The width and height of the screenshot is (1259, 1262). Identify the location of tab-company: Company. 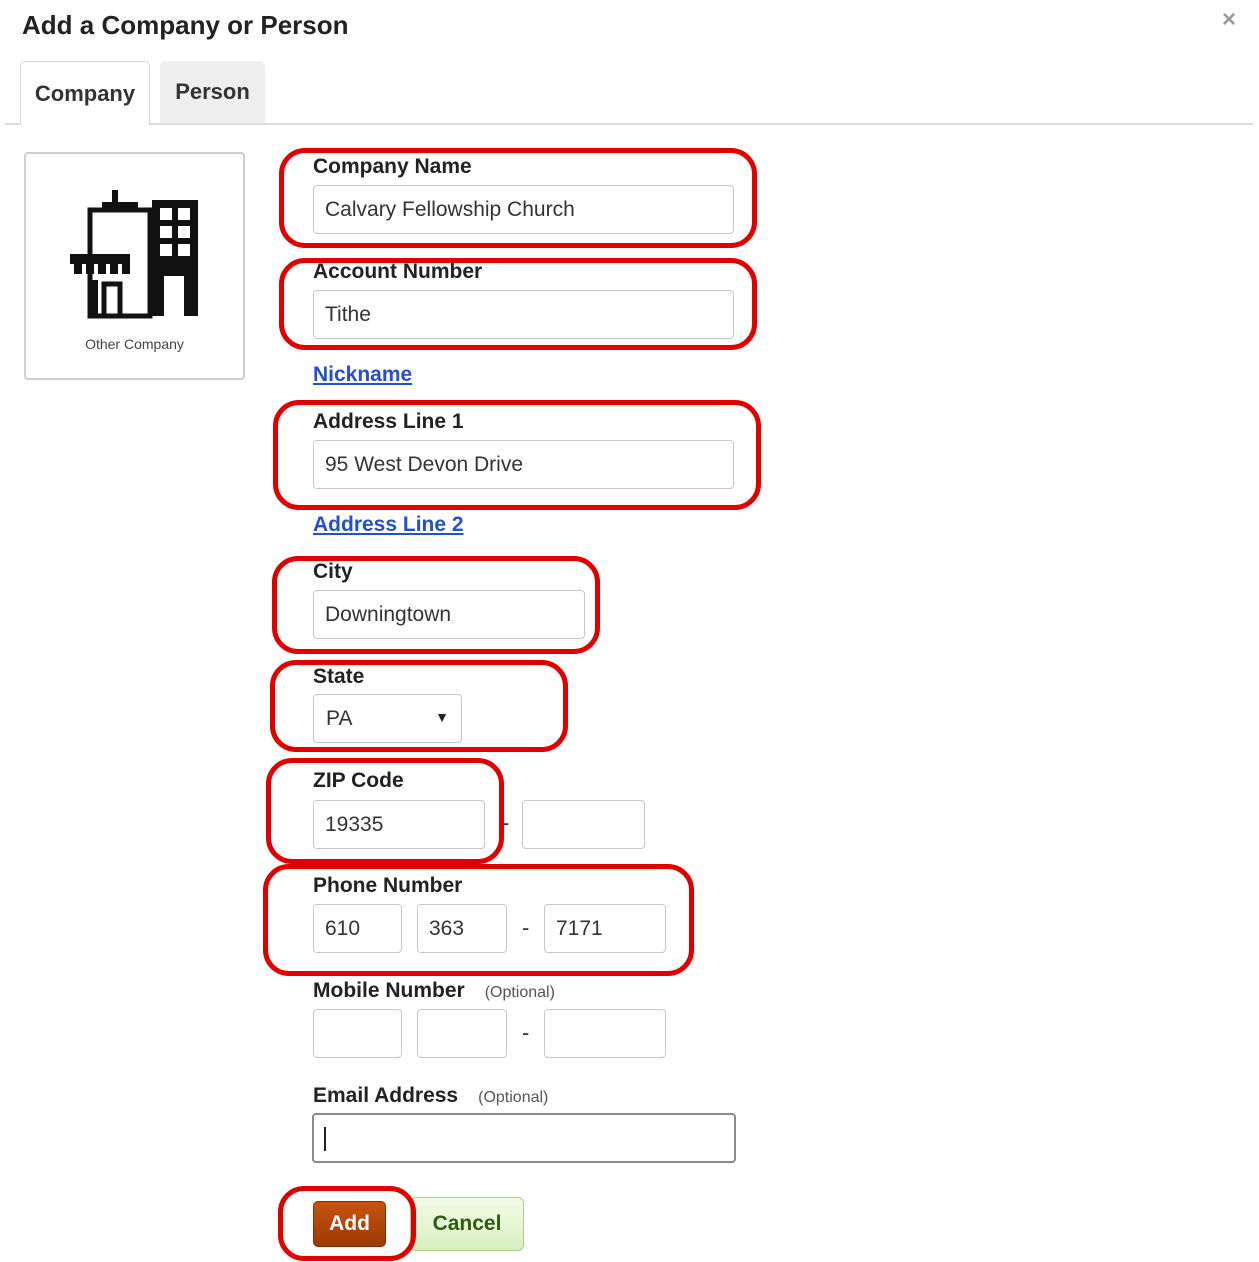
(85, 93).